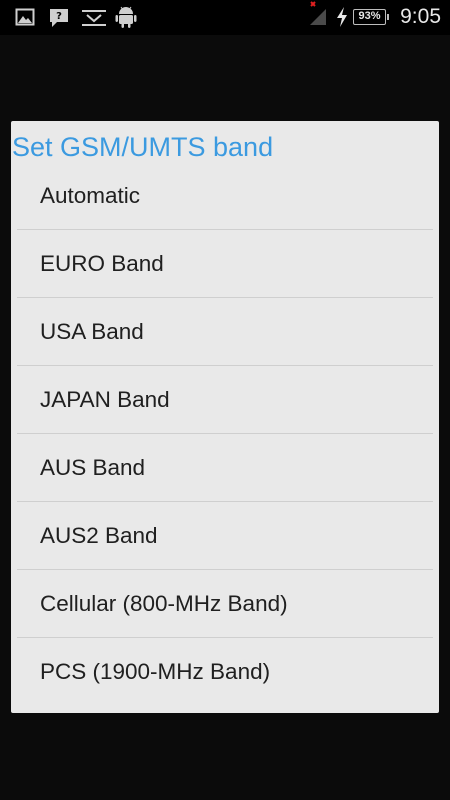 The image size is (450, 800). I want to click on dialog-title: Set GSM/UMTS band, so click(143, 147).